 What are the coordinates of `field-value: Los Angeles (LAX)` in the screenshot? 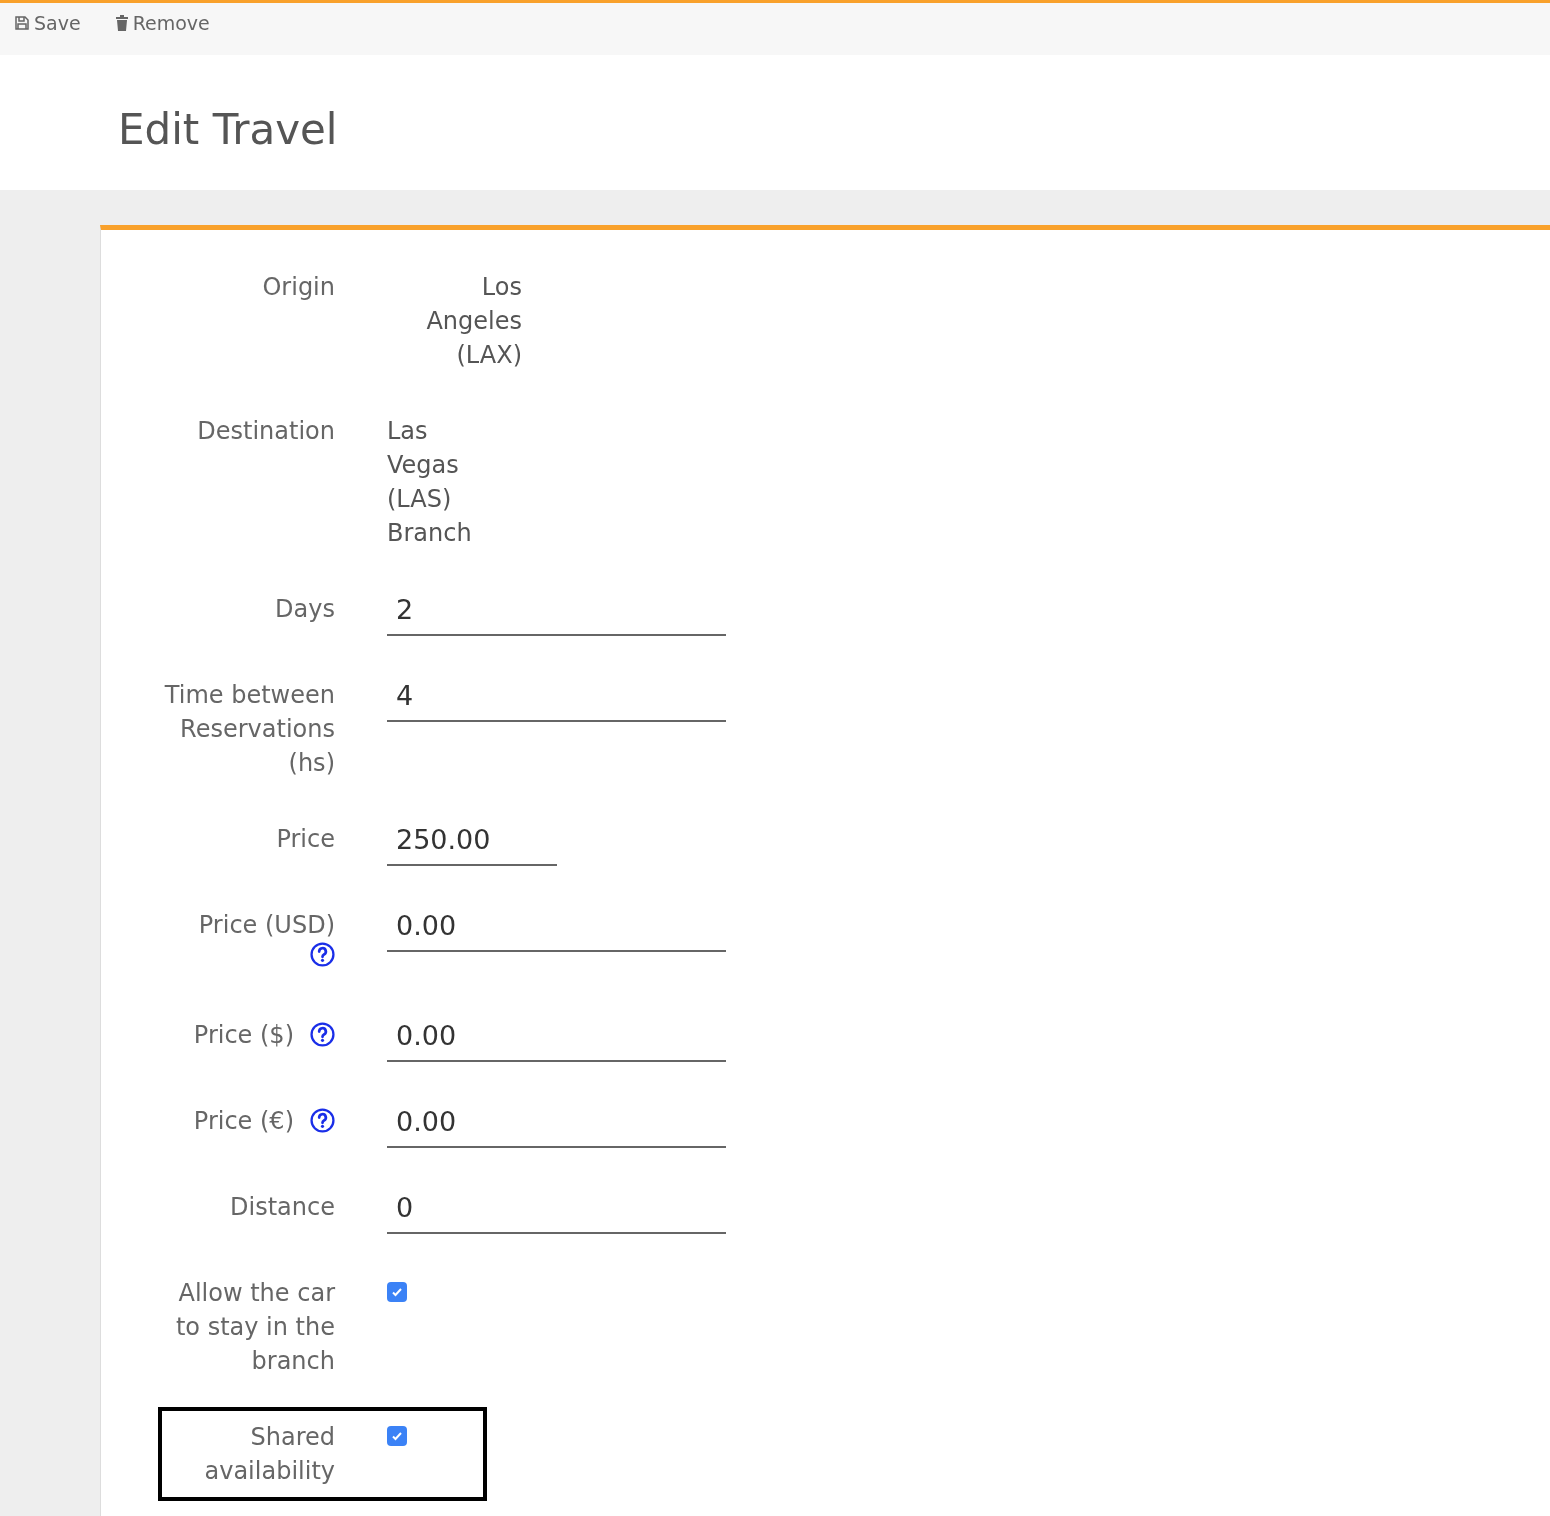 It's located at (473, 321).